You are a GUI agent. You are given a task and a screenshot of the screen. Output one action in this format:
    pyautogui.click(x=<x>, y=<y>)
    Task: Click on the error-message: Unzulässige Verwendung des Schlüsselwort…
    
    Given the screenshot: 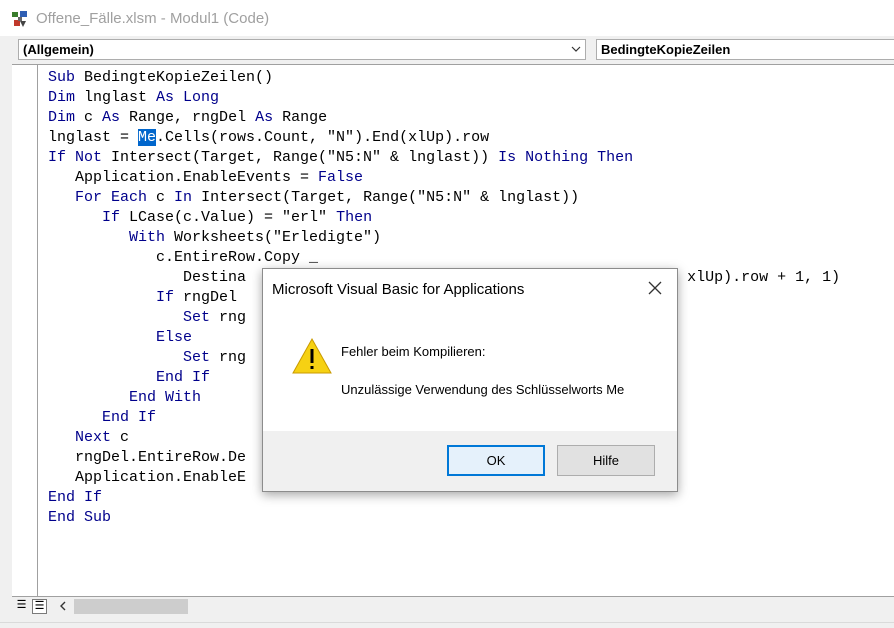 What is the action you would take?
    pyautogui.click(x=483, y=389)
    